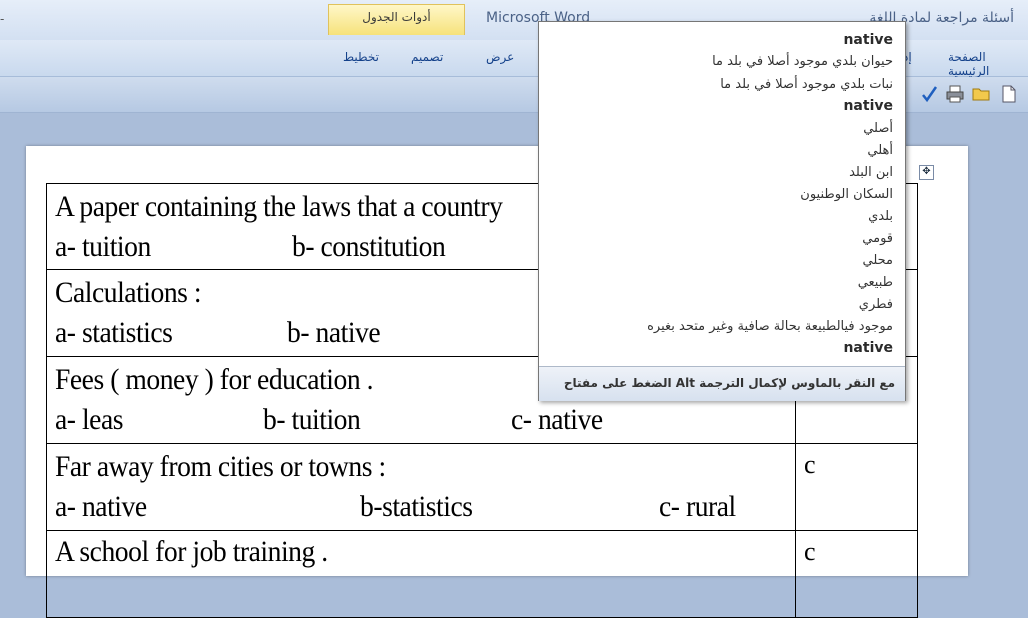 Image resolution: width=1028 pixels, height=618 pixels. Describe the element at coordinates (214, 379) in the screenshot. I see `question-prompt: Fees ( money ) for education .` at that location.